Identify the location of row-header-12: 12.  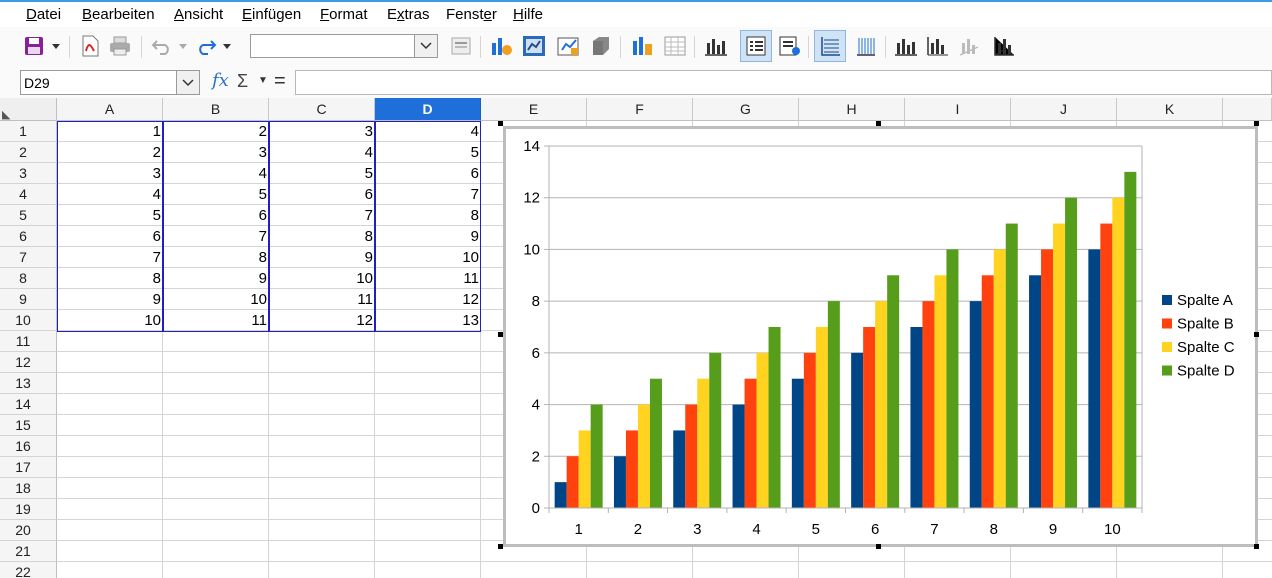
(28, 362).